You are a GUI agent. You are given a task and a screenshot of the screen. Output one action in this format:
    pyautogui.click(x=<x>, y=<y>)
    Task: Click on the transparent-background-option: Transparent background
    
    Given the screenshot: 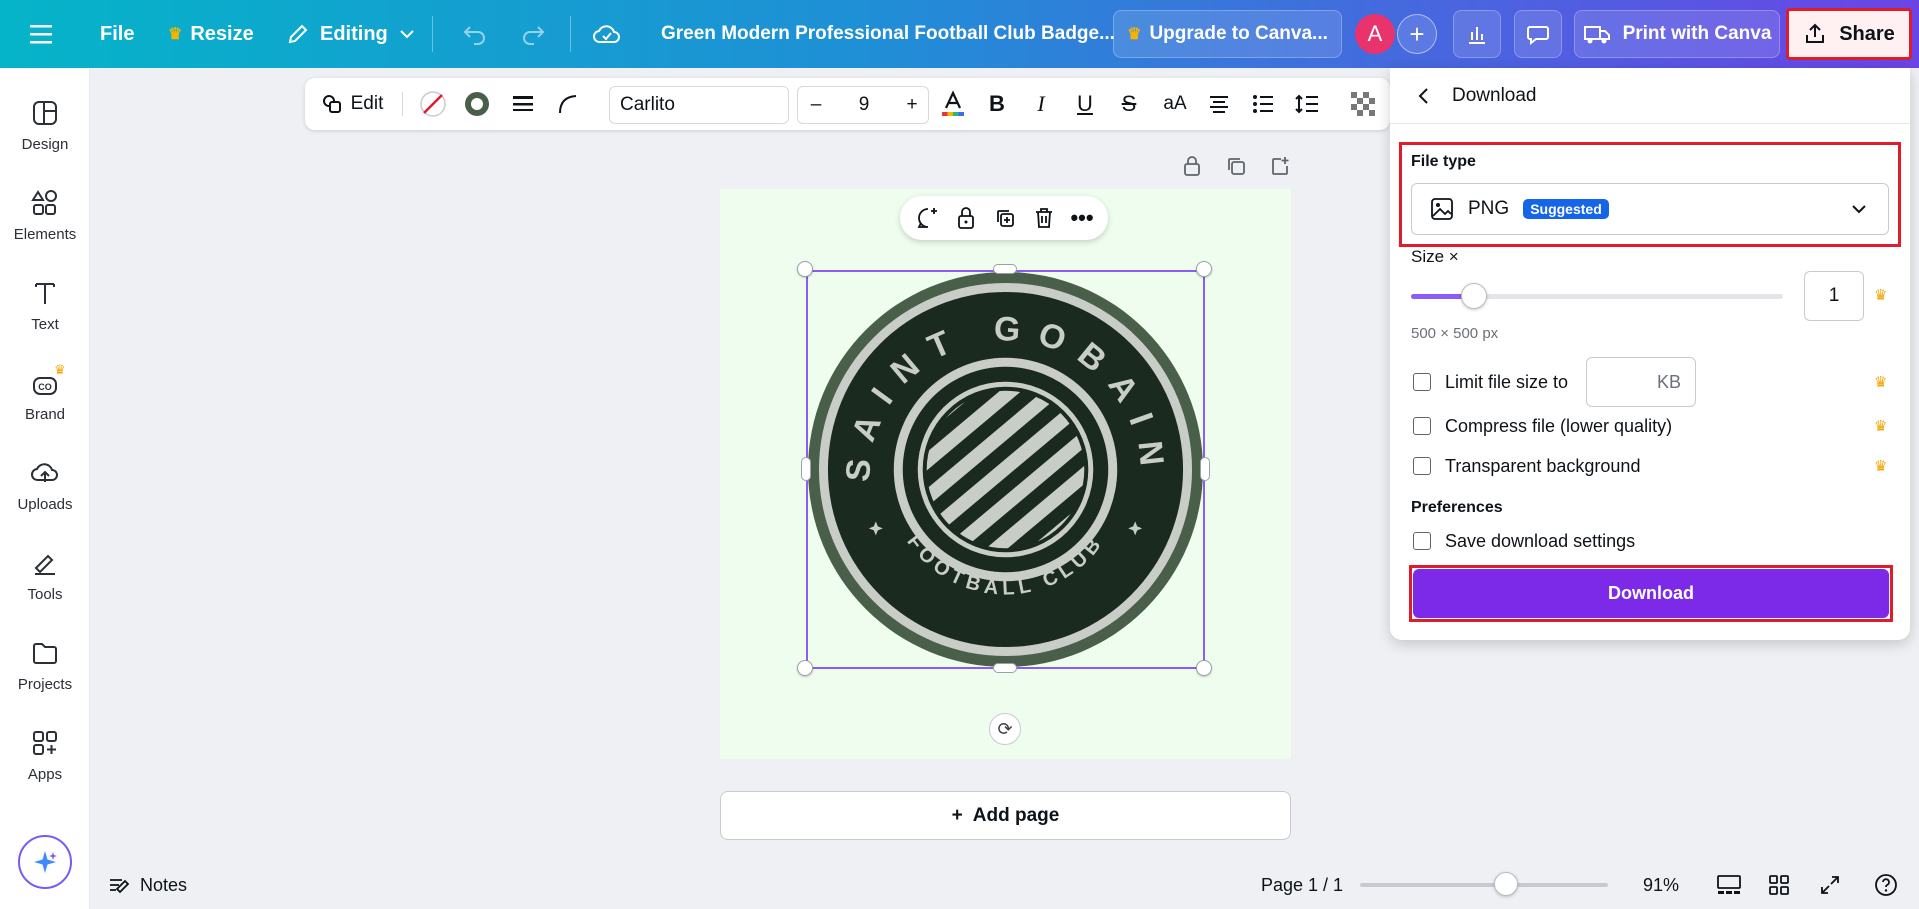 What is the action you would take?
    pyautogui.click(x=1526, y=466)
    